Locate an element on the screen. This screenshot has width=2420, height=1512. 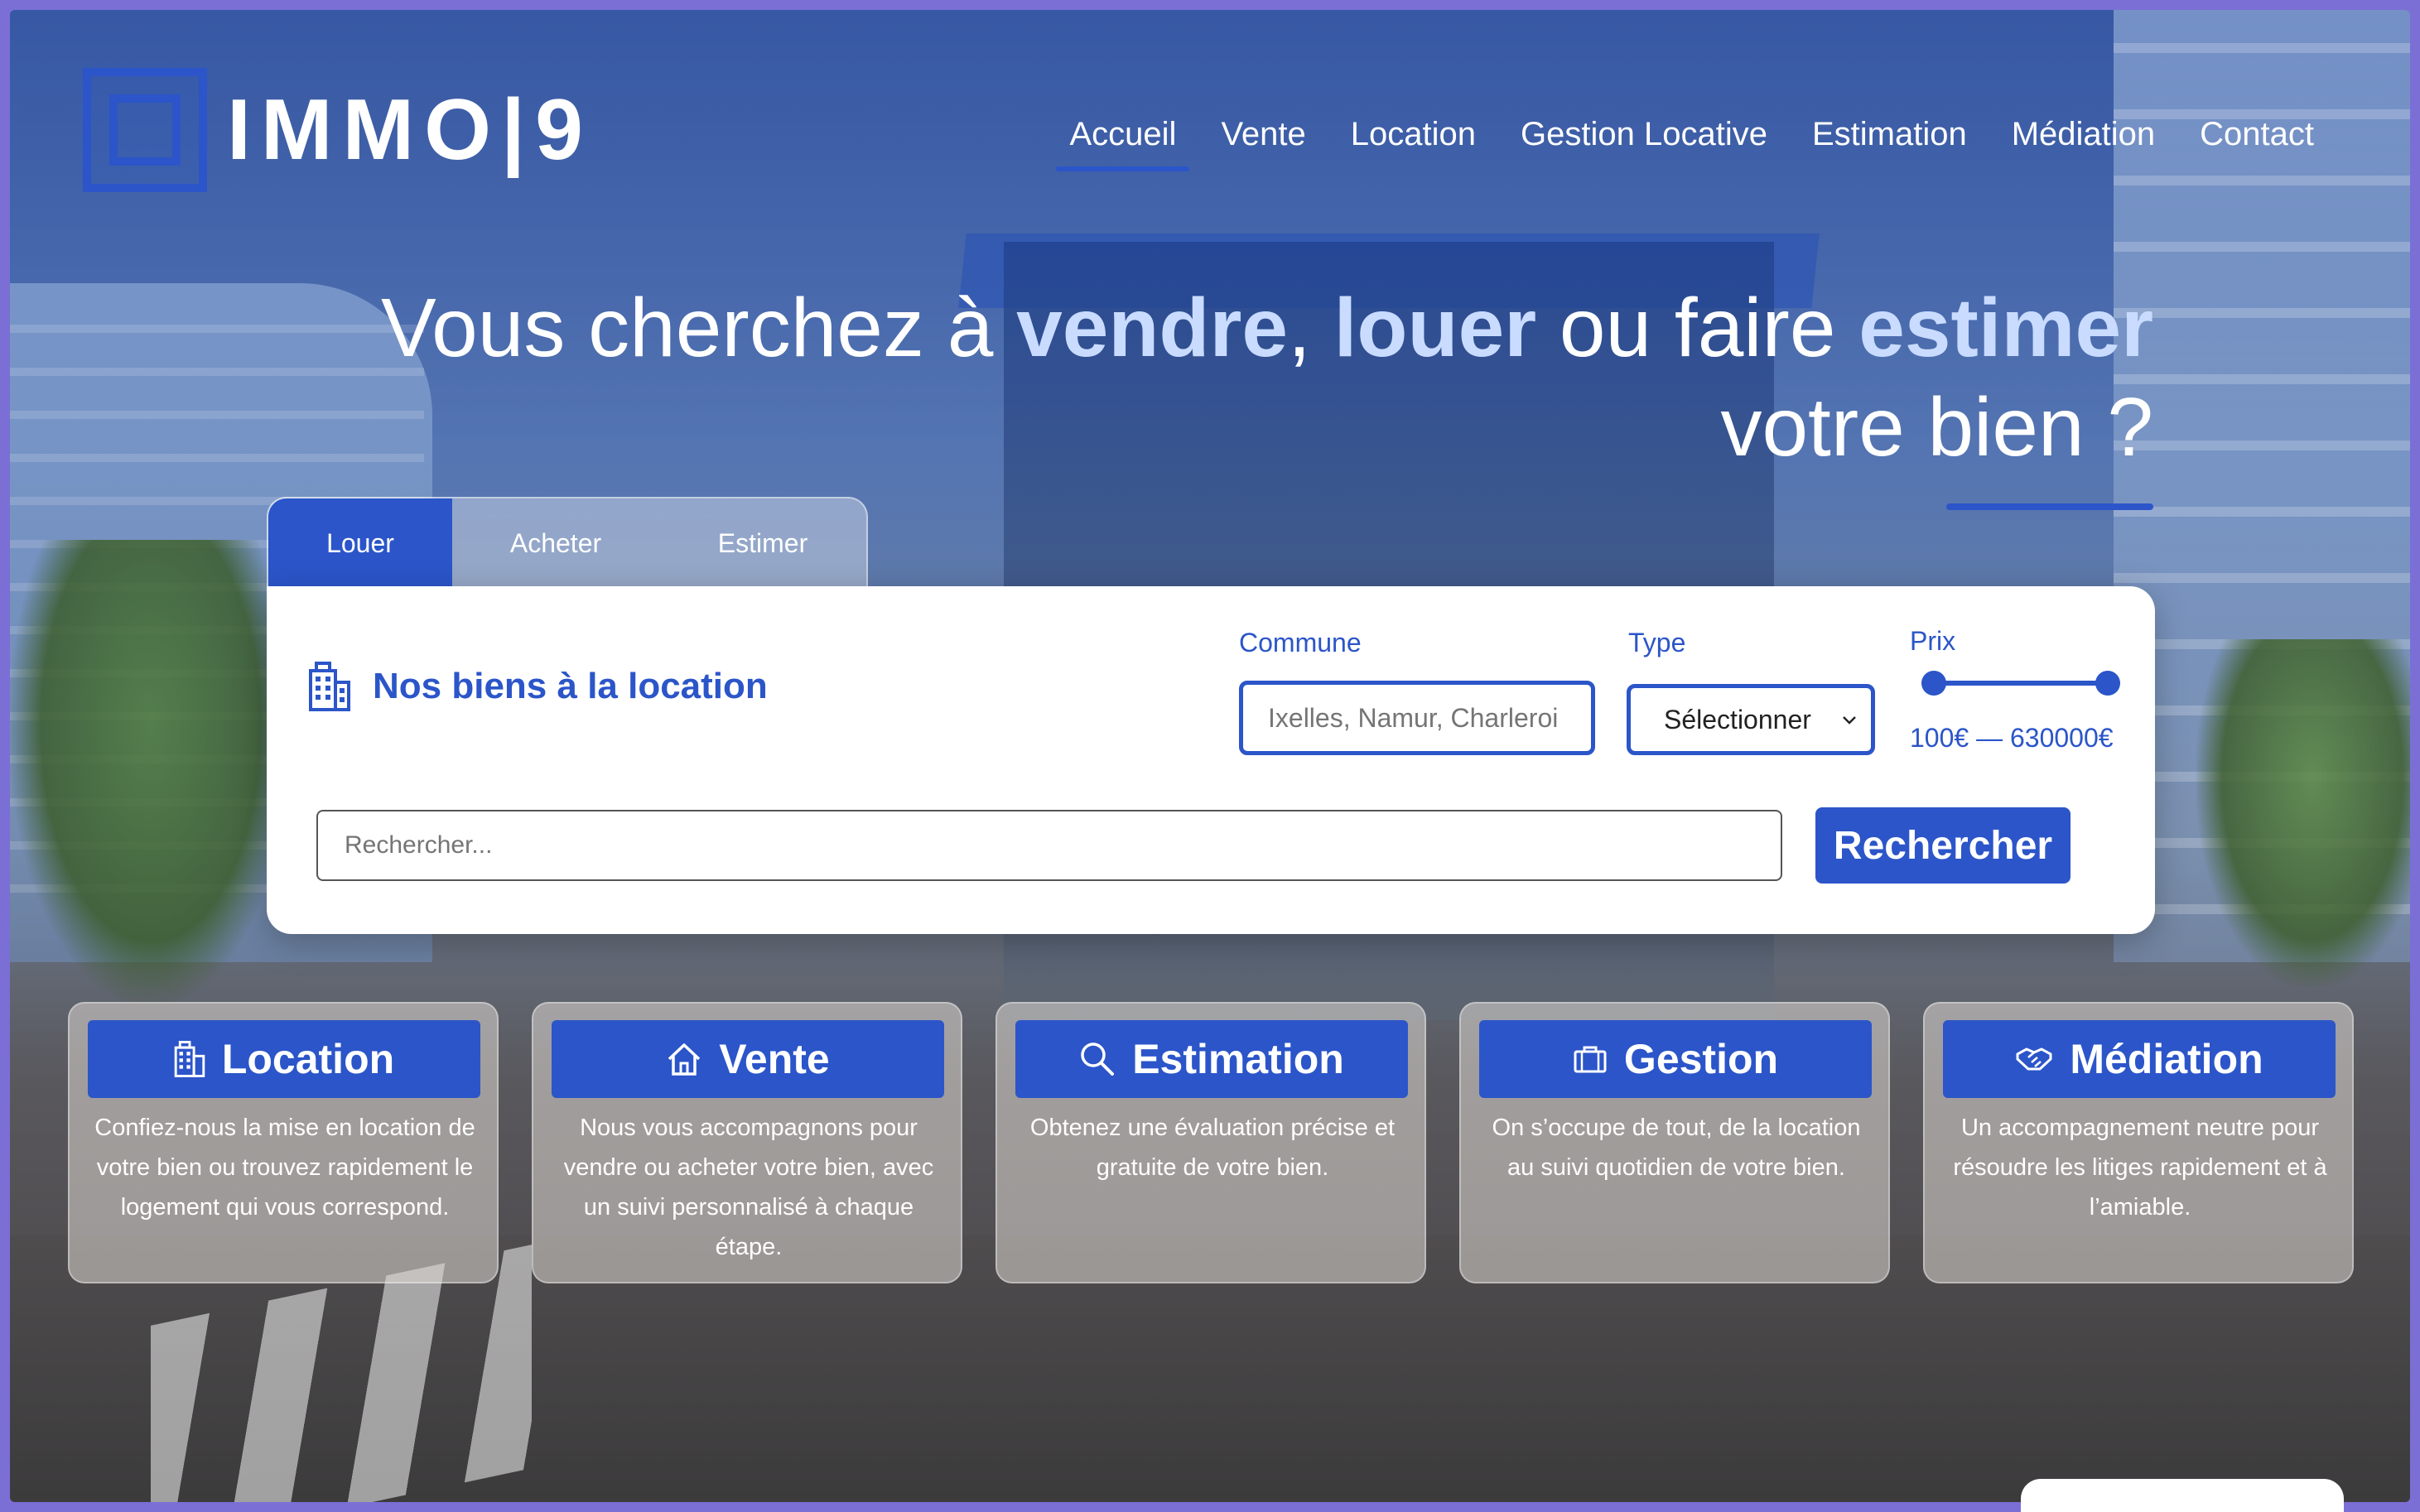
search-card-title: Nos biens à la location is located at coordinates (570, 686).